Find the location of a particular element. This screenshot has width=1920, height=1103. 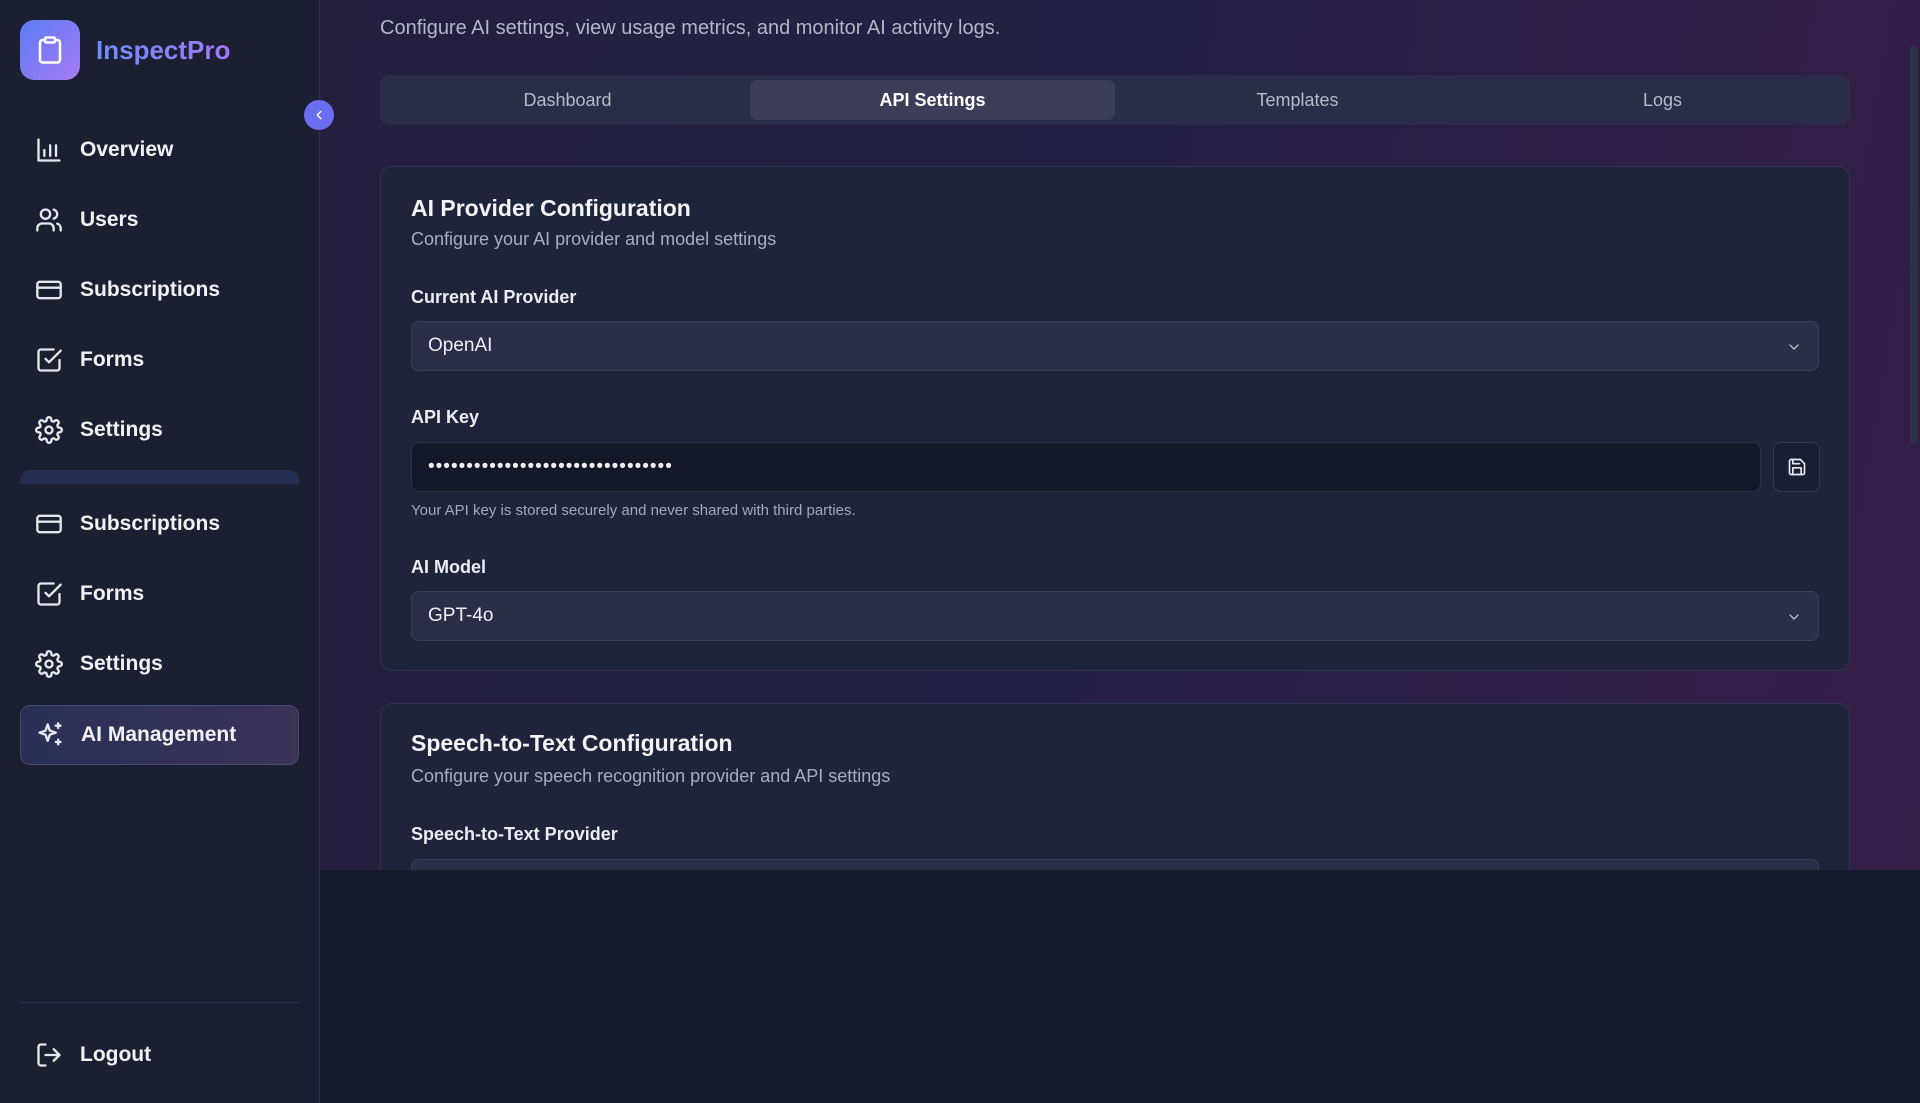

tab-api-settings: API Settings is located at coordinates (932, 100).